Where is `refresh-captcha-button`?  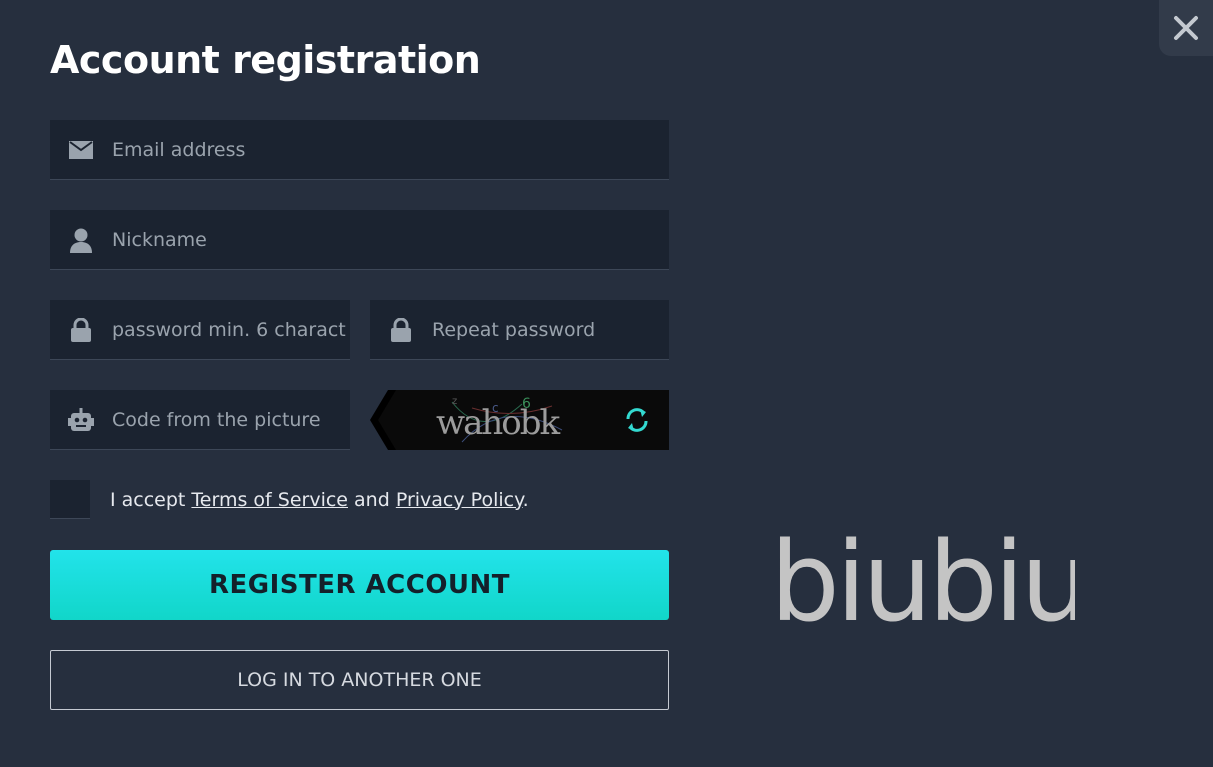 refresh-captcha-button is located at coordinates (637, 420).